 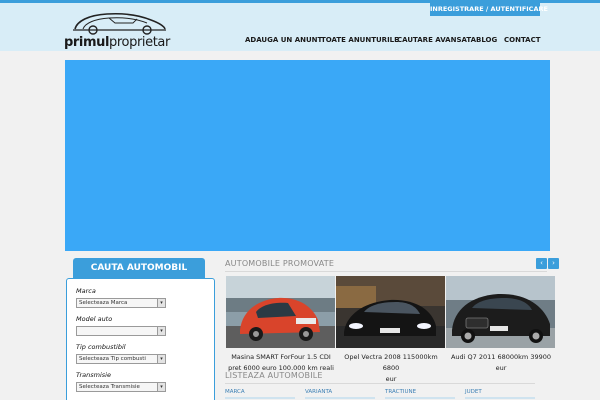 I want to click on nav-item-contact: CONTACT, so click(x=522, y=40).